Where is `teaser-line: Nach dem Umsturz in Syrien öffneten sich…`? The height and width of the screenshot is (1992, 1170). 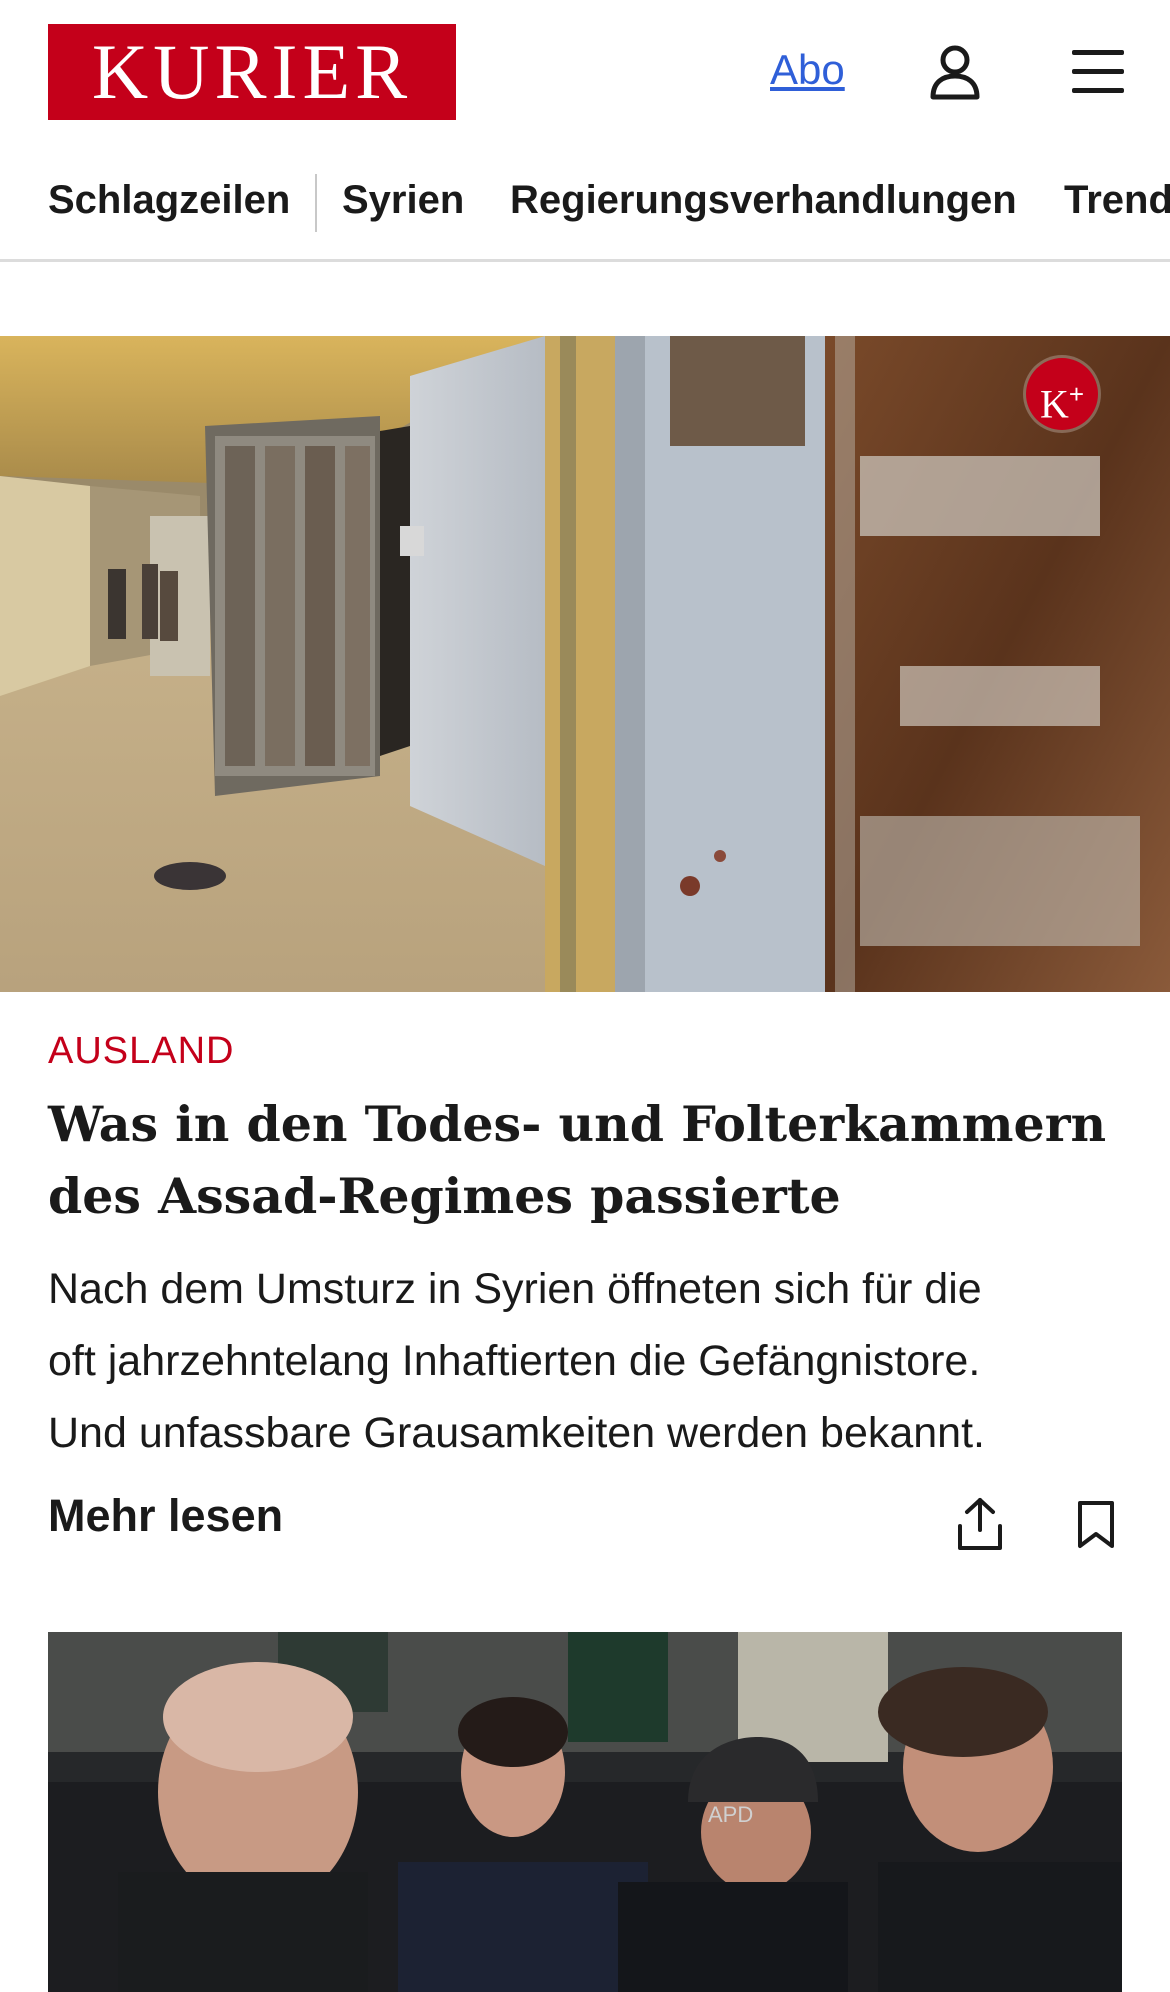 teaser-line: Nach dem Umsturz in Syrien öffneten sich… is located at coordinates (515, 1289).